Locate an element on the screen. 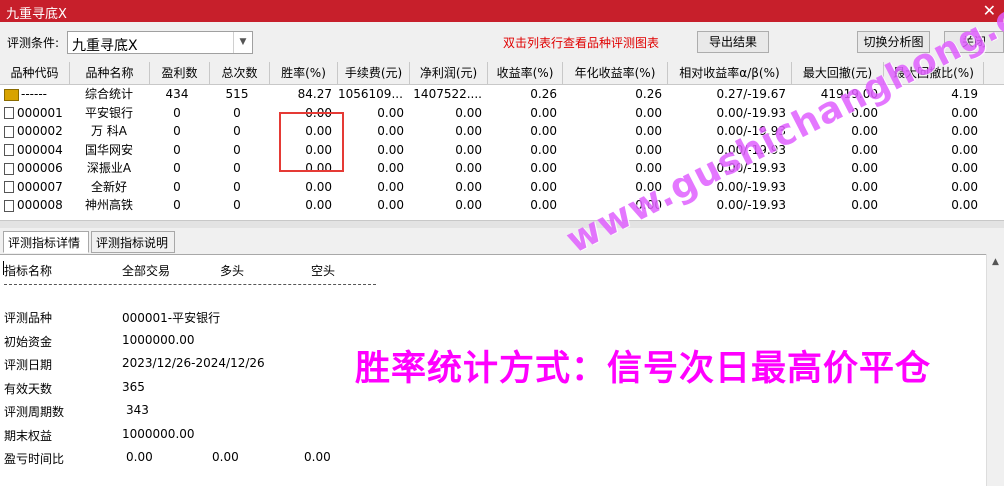 The height and width of the screenshot is (487, 1004). cell-code: 000006 is located at coordinates (39, 168).